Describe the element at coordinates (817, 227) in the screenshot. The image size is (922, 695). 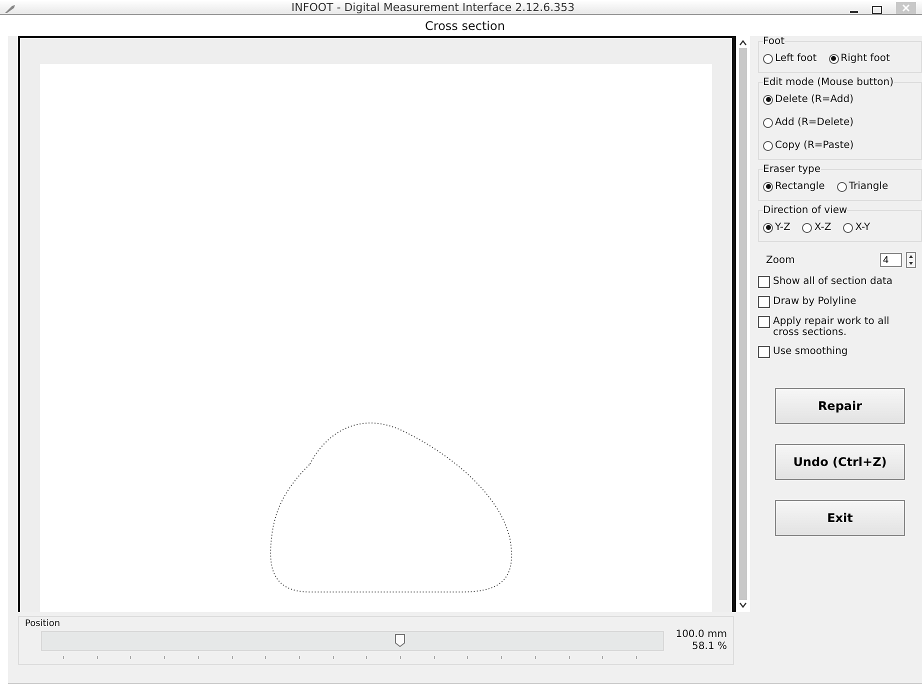
I see `radio-option: X-Z` at that location.